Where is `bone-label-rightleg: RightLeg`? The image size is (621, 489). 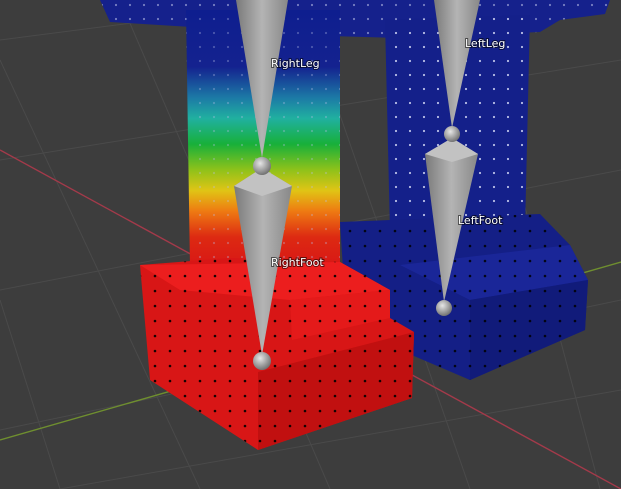
bone-label-rightleg: RightLeg is located at coordinates (295, 63).